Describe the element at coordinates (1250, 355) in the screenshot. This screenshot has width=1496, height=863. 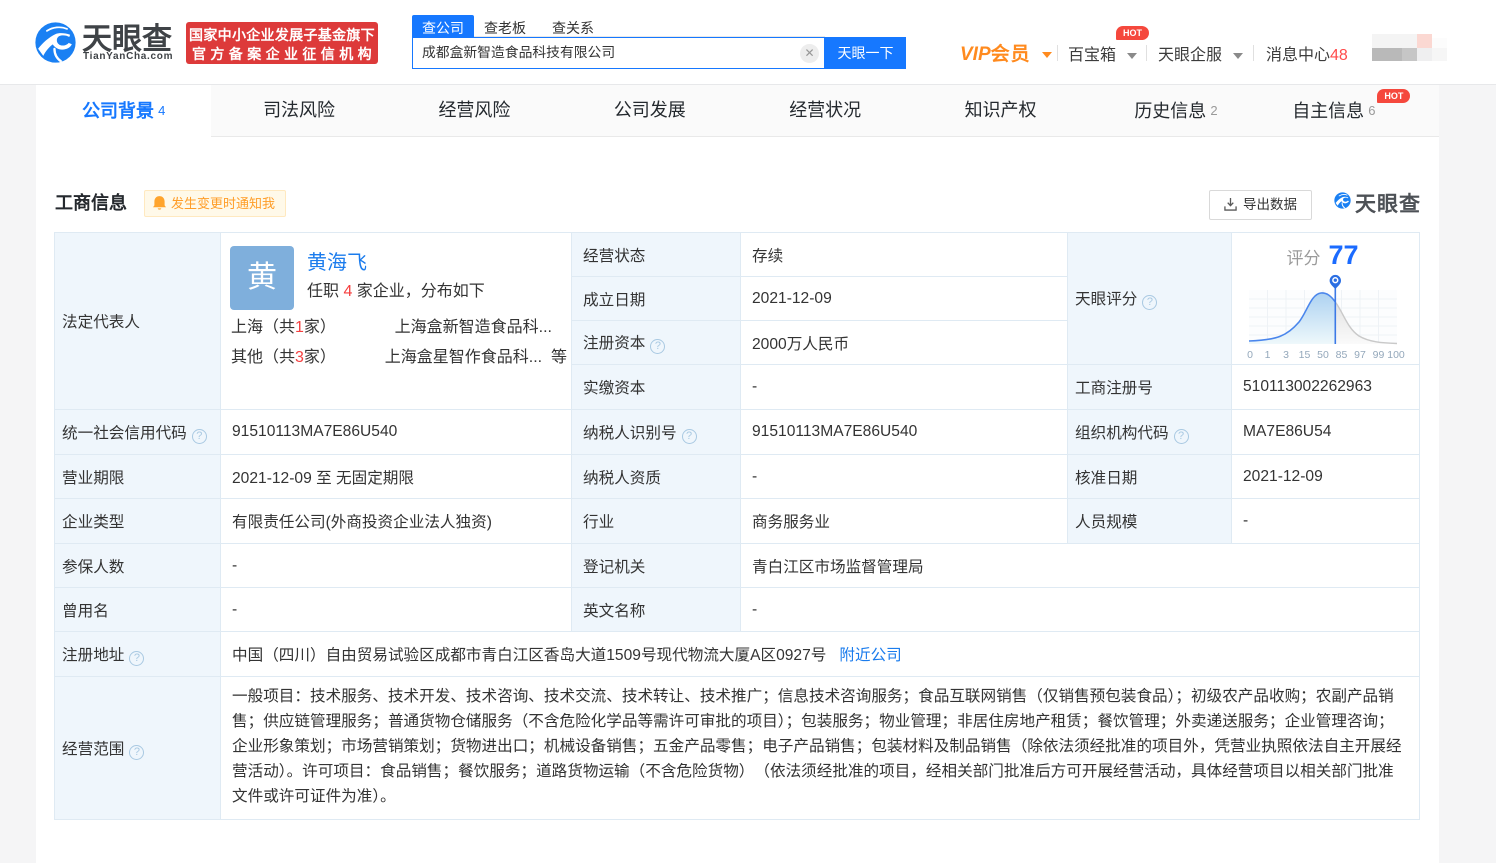
I see `svg-text: 0` at that location.